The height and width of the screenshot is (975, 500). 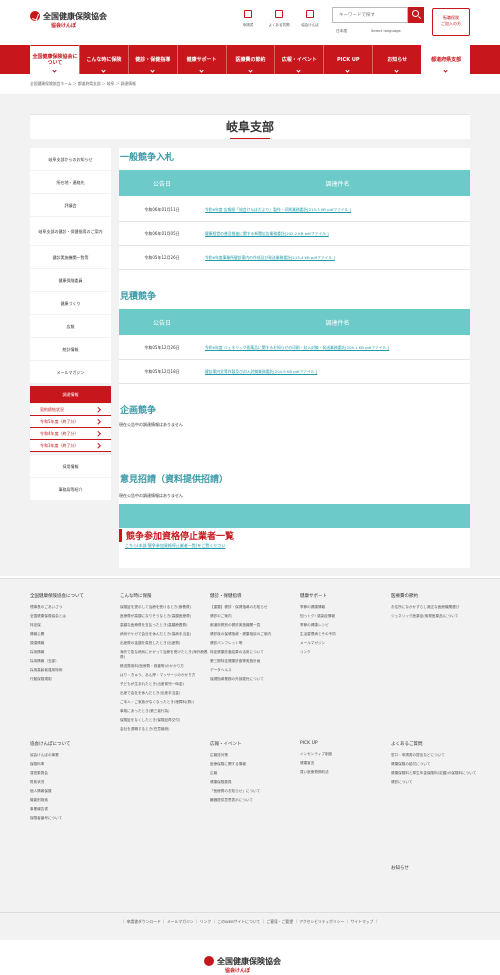 What do you see at coordinates (344, 616) in the screenshot?
I see `footer-link: 知っトク! 感染症情報` at bounding box center [344, 616].